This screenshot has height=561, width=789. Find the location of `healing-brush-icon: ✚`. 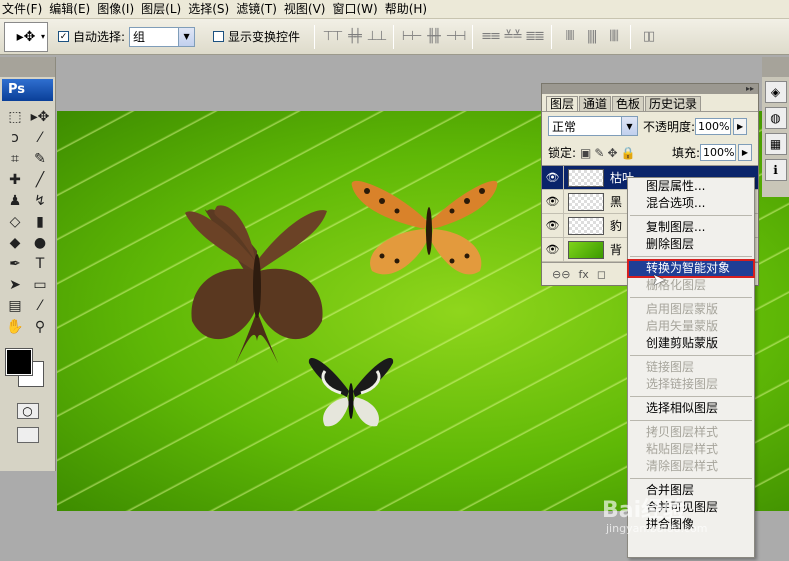

healing-brush-icon: ✚ is located at coordinates (15, 180).